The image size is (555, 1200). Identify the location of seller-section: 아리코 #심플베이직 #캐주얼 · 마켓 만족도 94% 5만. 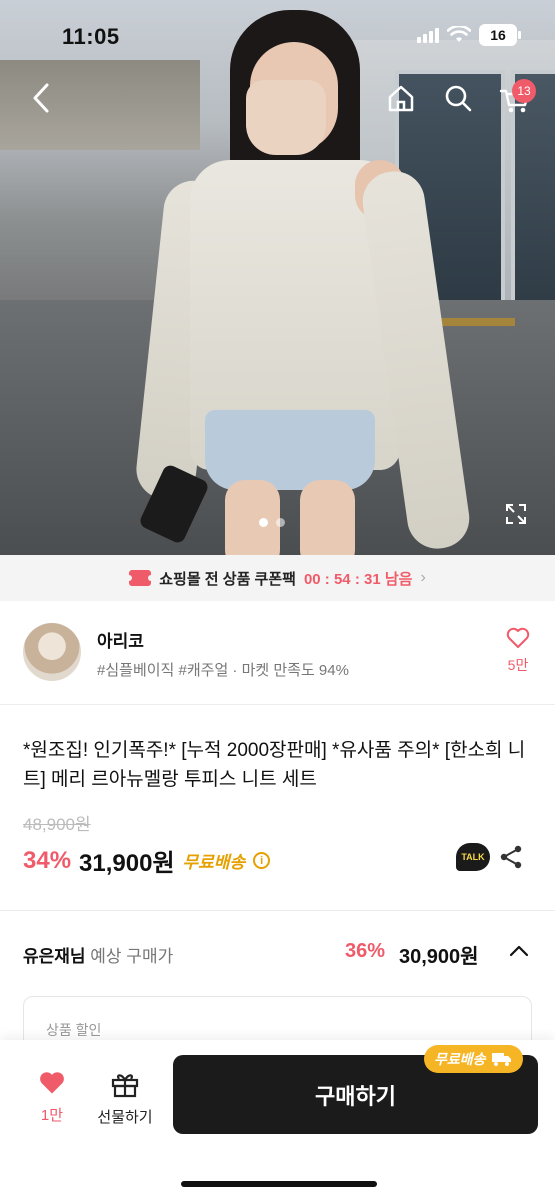
(277, 653).